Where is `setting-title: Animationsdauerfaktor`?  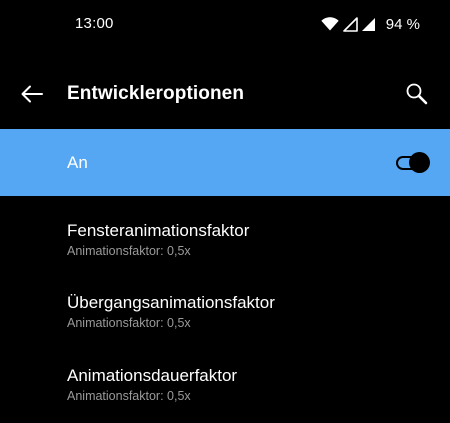
setting-title: Animationsdauerfaktor is located at coordinates (152, 375).